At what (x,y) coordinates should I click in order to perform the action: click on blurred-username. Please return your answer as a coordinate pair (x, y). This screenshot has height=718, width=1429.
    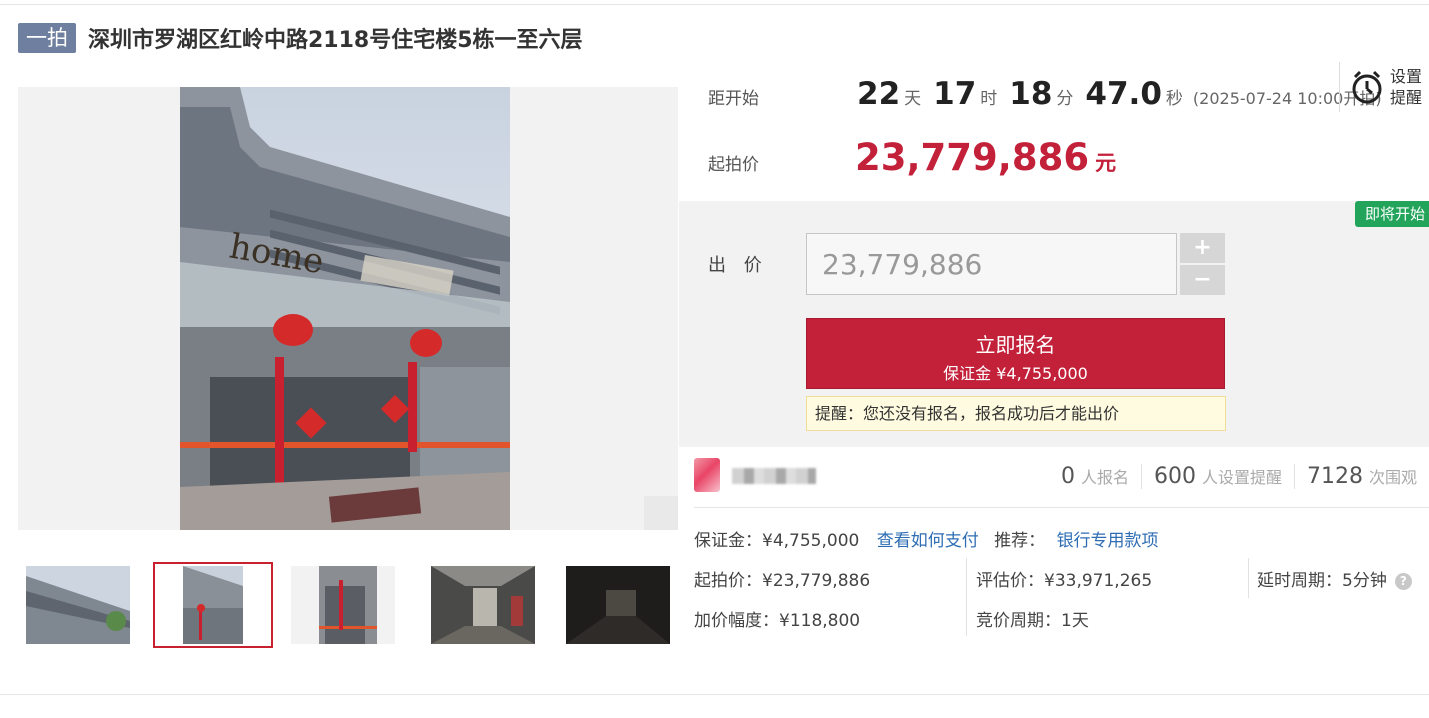
    Looking at the image, I should click on (774, 476).